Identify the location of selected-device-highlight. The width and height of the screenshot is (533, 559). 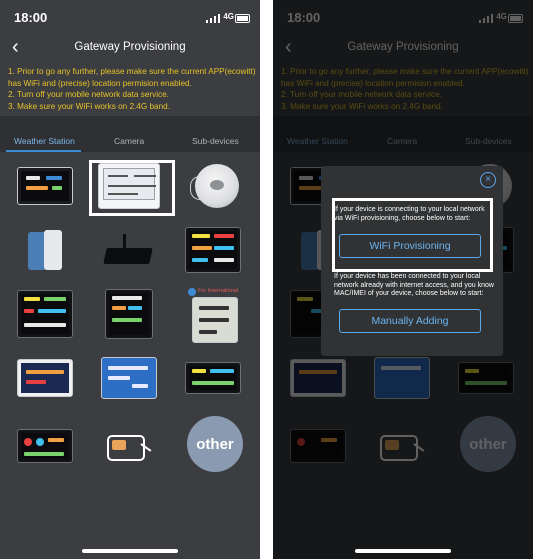
(132, 188).